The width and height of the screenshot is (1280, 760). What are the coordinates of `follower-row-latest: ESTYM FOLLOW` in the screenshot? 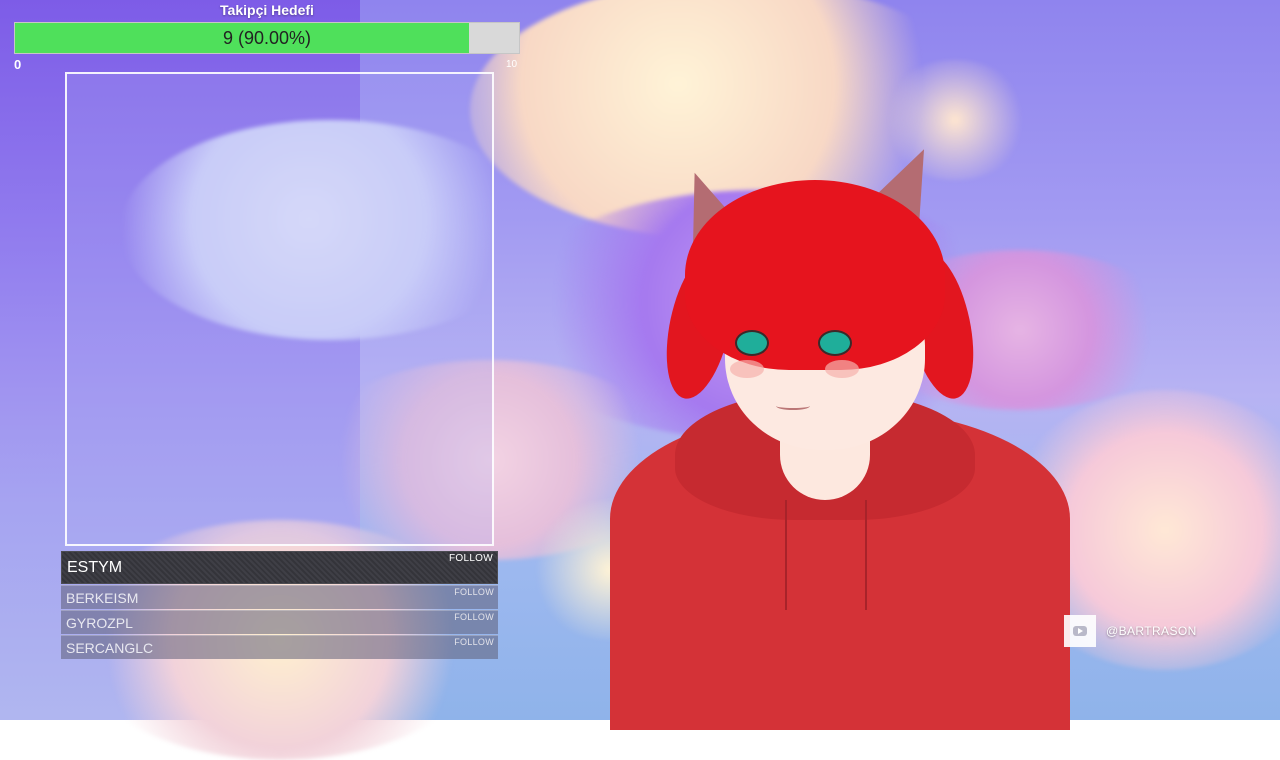 It's located at (279, 567).